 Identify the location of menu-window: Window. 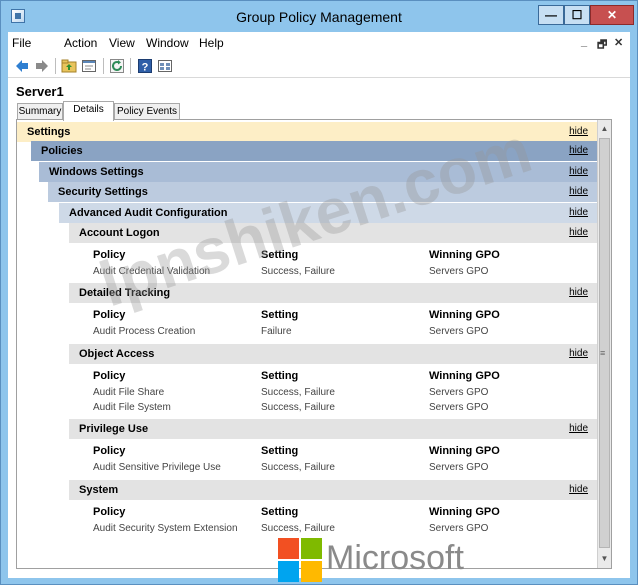
(167, 43).